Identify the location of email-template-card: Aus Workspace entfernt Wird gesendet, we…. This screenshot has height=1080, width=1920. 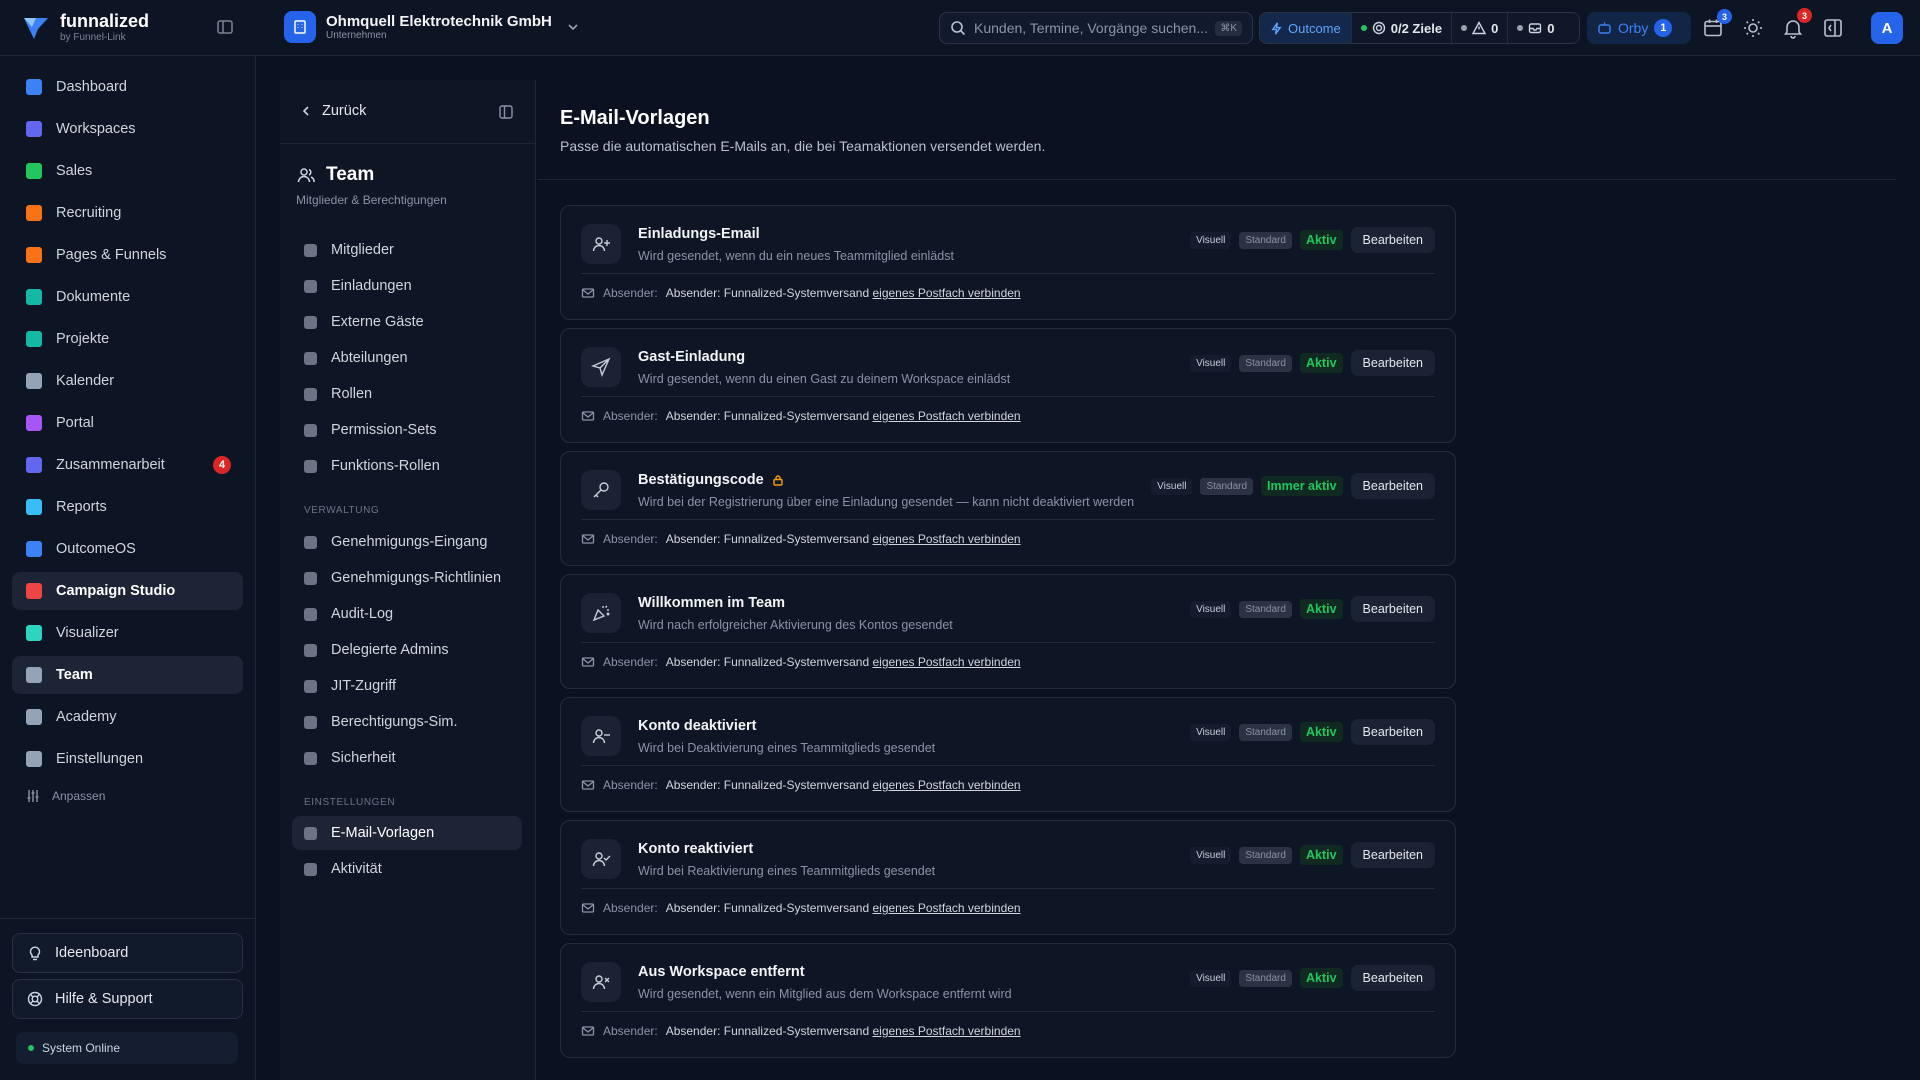
(1008, 1000).